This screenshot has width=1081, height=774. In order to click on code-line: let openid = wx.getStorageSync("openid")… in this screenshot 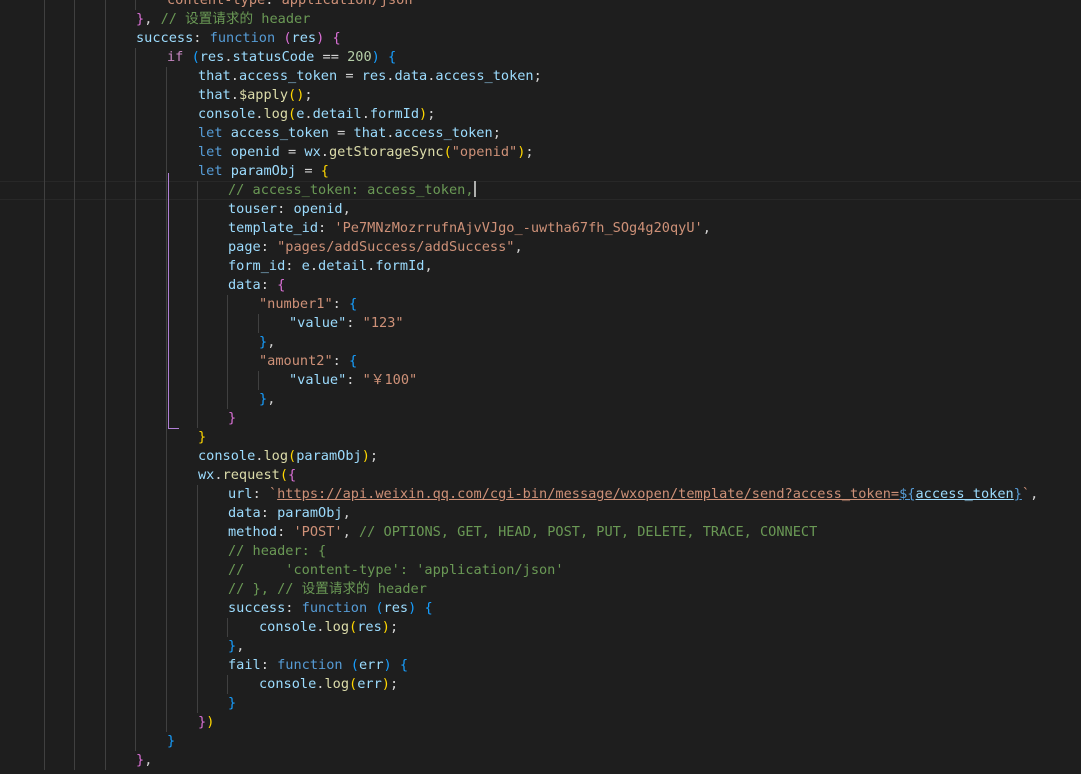, I will do `click(540, 152)`.